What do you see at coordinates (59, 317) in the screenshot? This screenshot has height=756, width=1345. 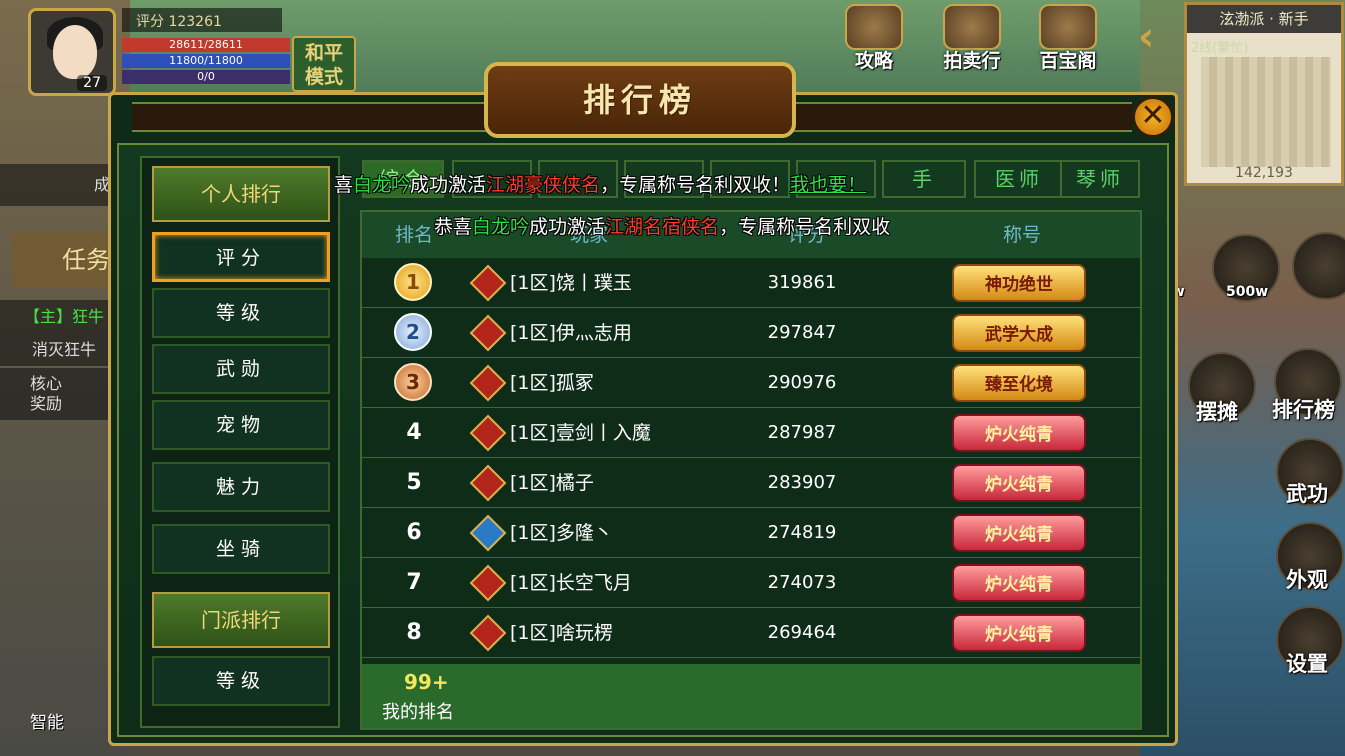 I see `quest-tag: 【主】狂牛` at bounding box center [59, 317].